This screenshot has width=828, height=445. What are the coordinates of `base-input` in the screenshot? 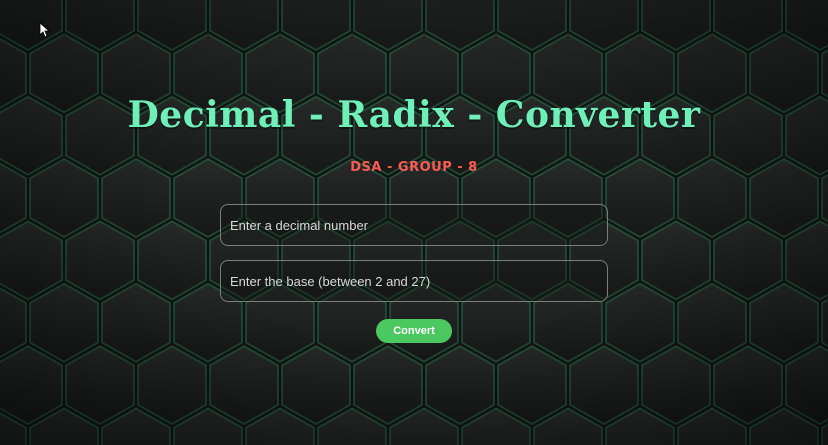 It's located at (414, 281).